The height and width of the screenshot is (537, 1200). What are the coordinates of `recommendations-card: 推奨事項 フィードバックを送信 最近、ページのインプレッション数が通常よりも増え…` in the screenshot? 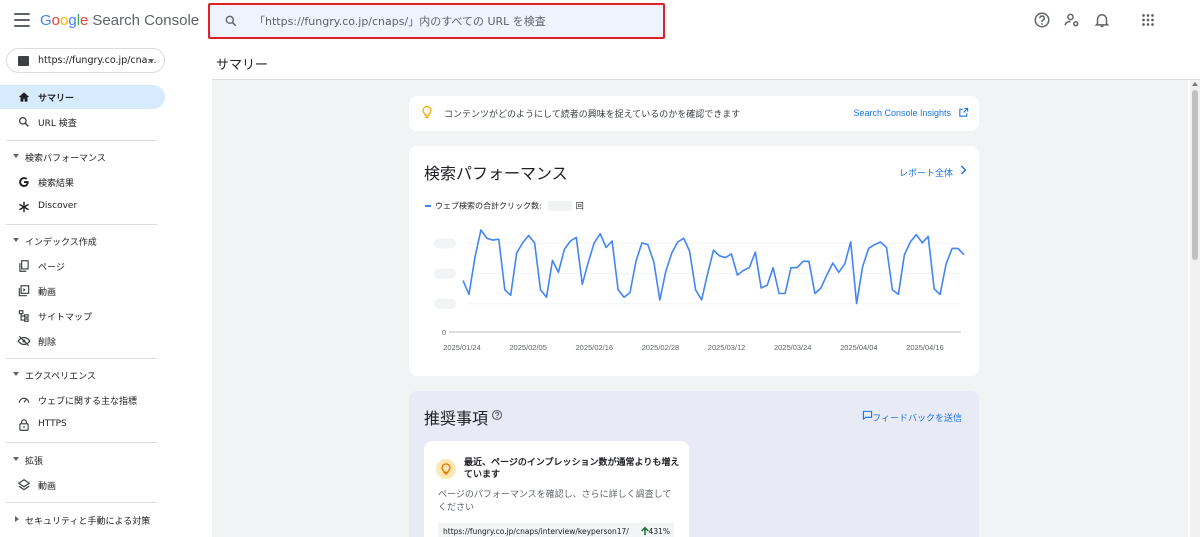 It's located at (694, 464).